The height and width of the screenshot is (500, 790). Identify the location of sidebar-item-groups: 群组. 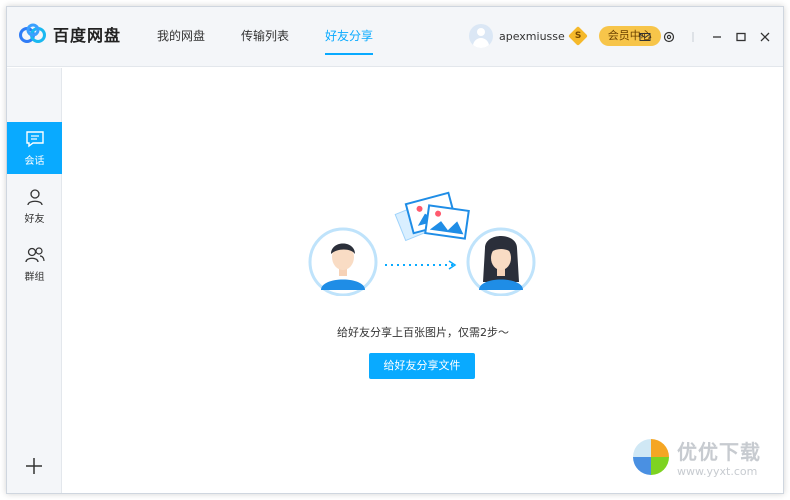
(34, 264).